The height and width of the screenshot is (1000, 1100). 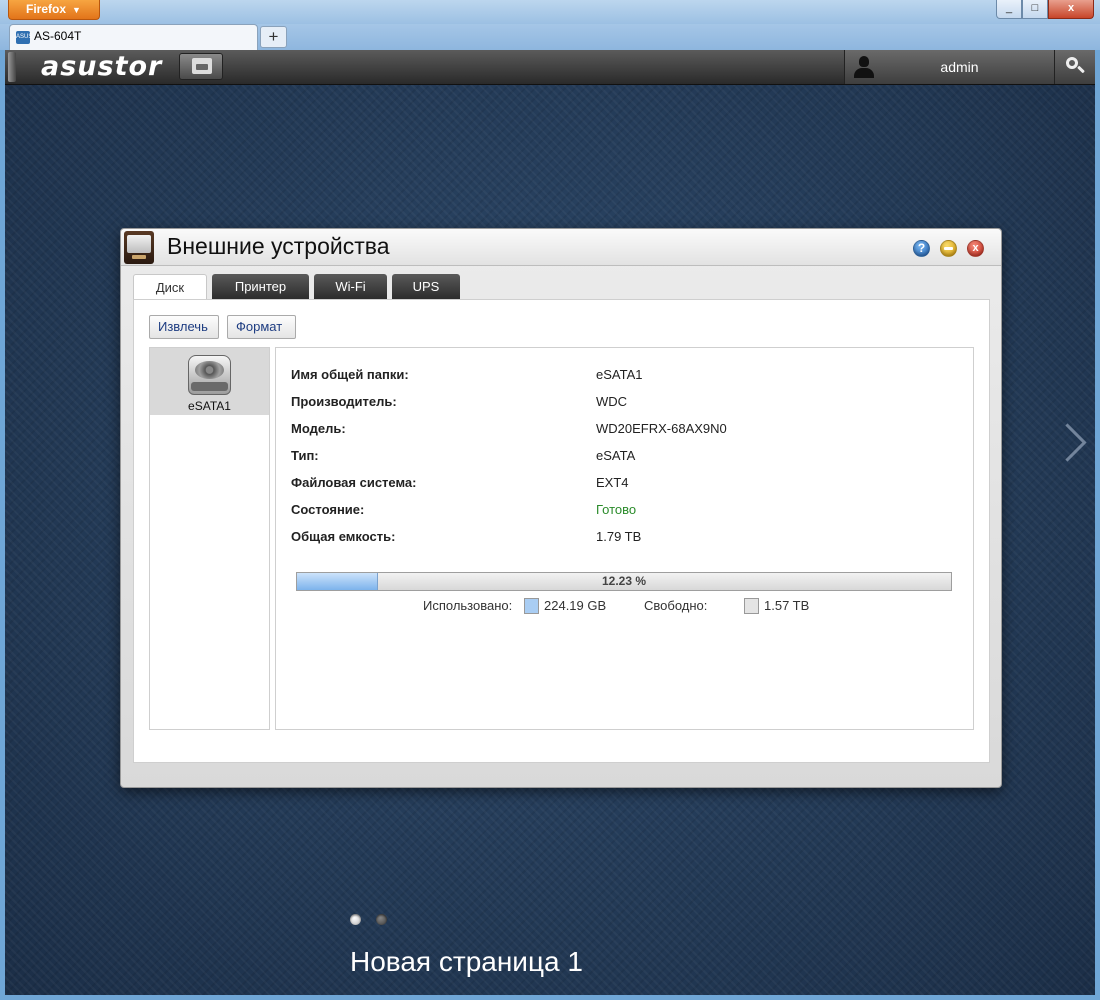 What do you see at coordinates (318, 428) in the screenshot?
I see `detail-key: Модель:` at bounding box center [318, 428].